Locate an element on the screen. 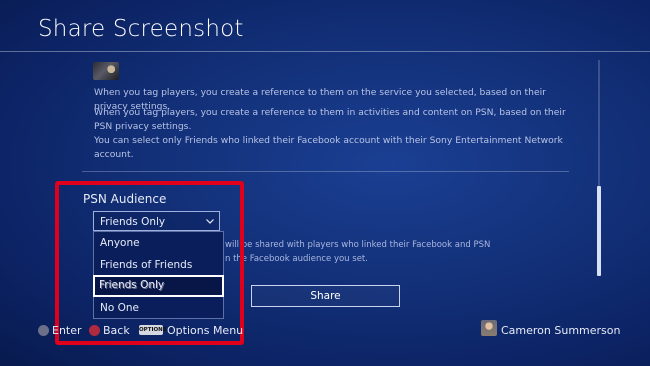  options-button-icon: OPTIONS is located at coordinates (153, 330).